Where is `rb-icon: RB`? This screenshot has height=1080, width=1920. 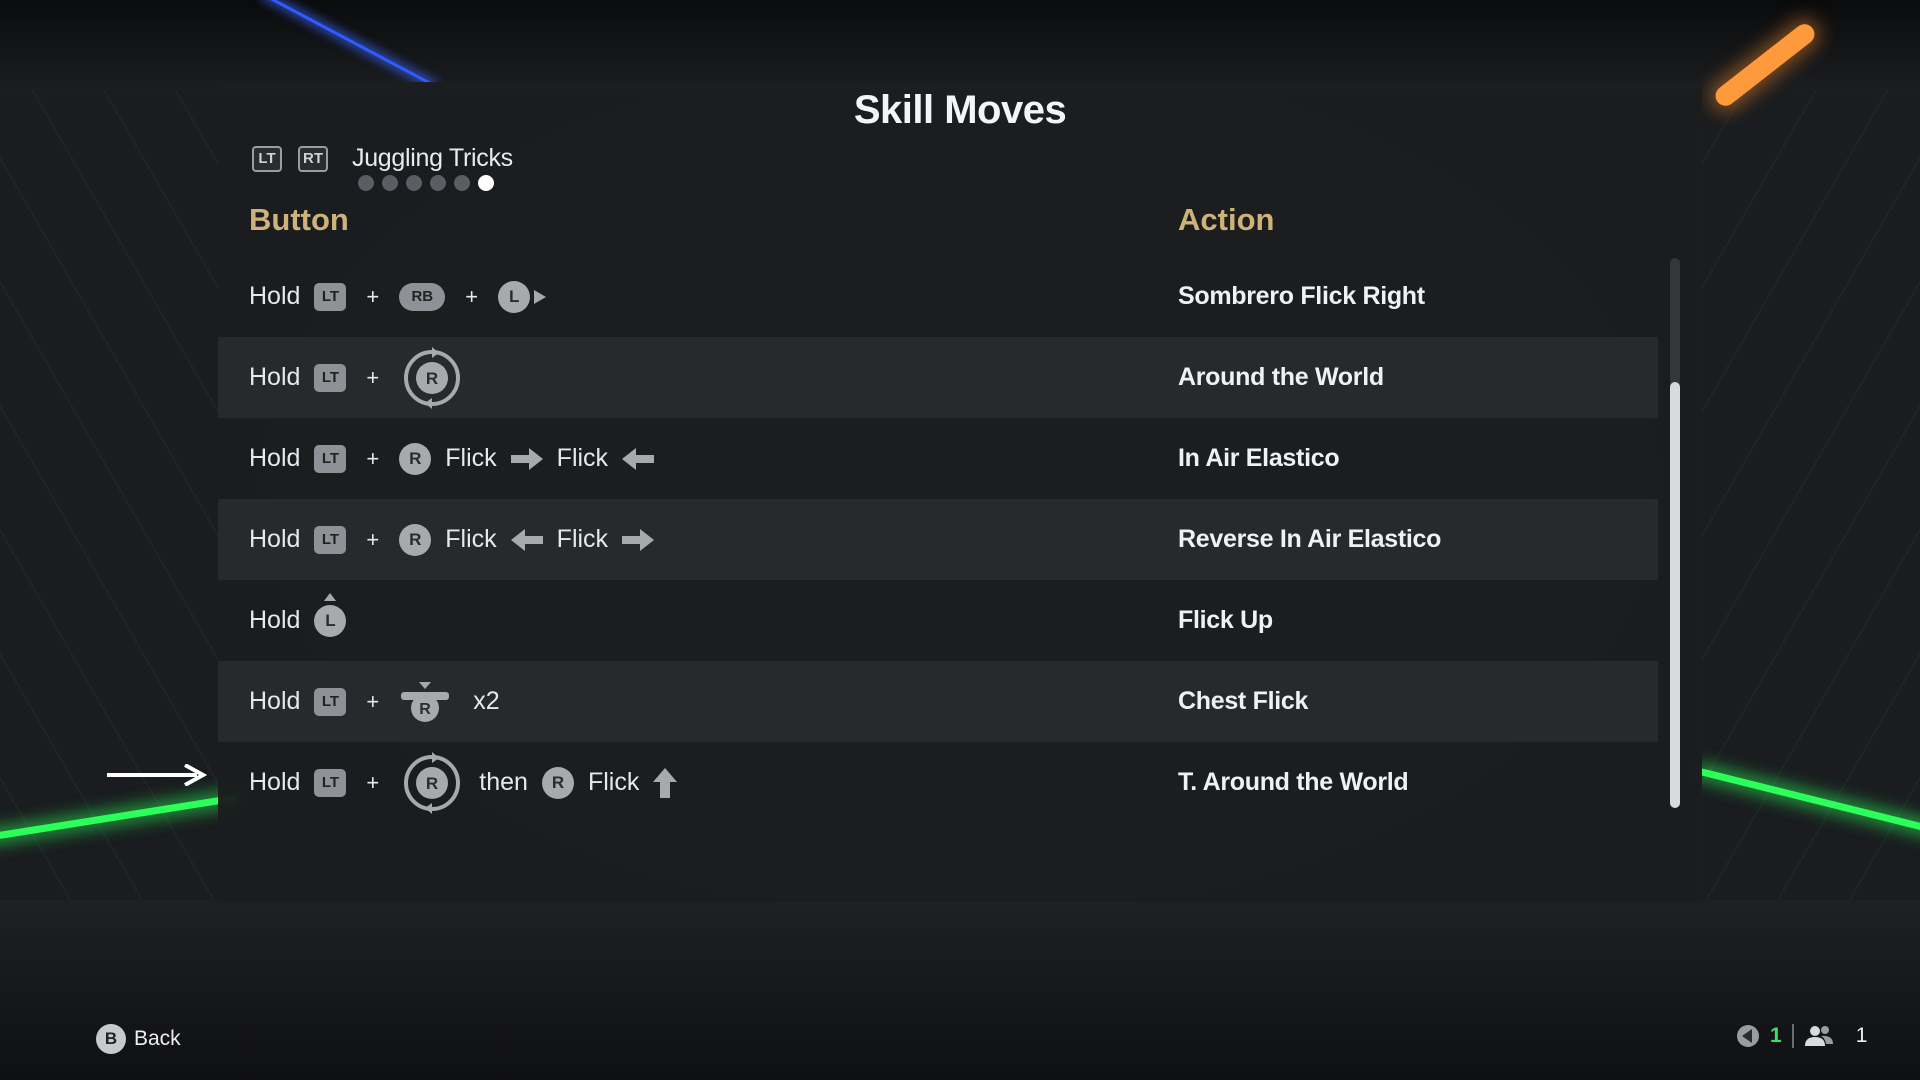 rb-icon: RB is located at coordinates (422, 296).